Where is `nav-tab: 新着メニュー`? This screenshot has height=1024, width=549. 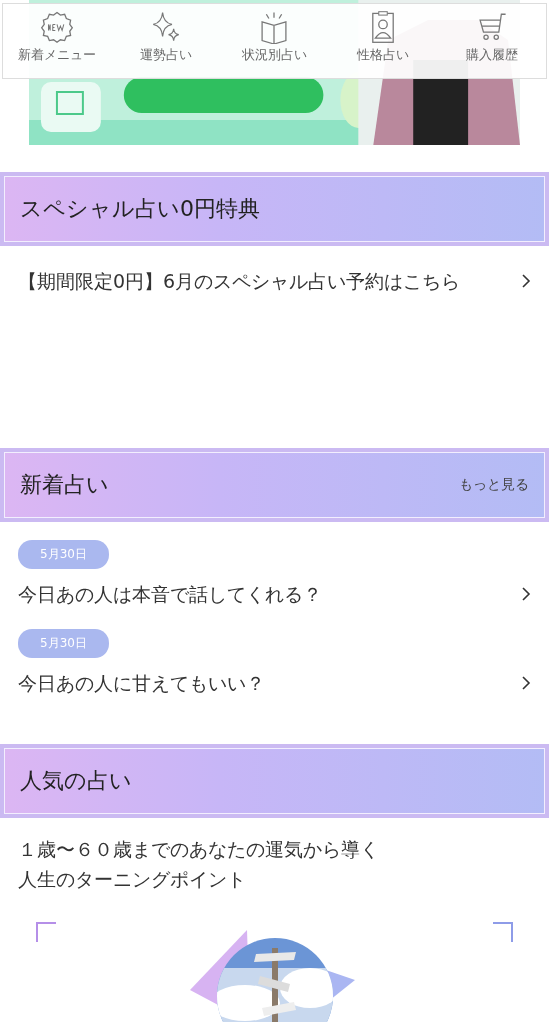
nav-tab: 新着メニュー is located at coordinates (57, 41).